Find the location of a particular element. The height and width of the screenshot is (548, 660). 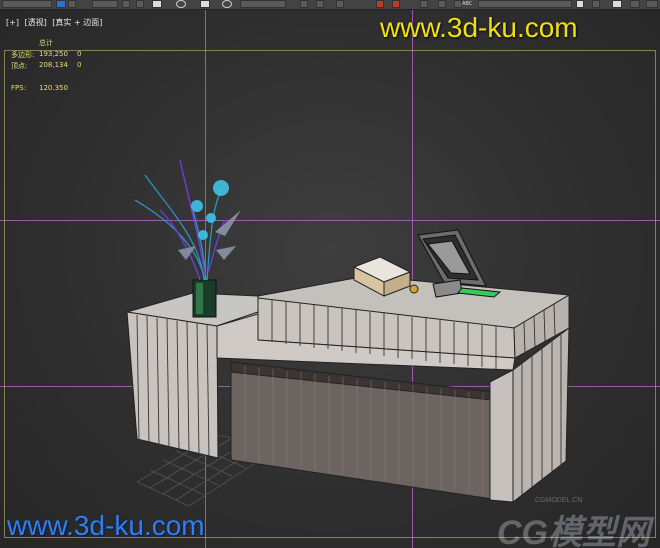

percent-snap-icon is located at coordinates (380, 4).